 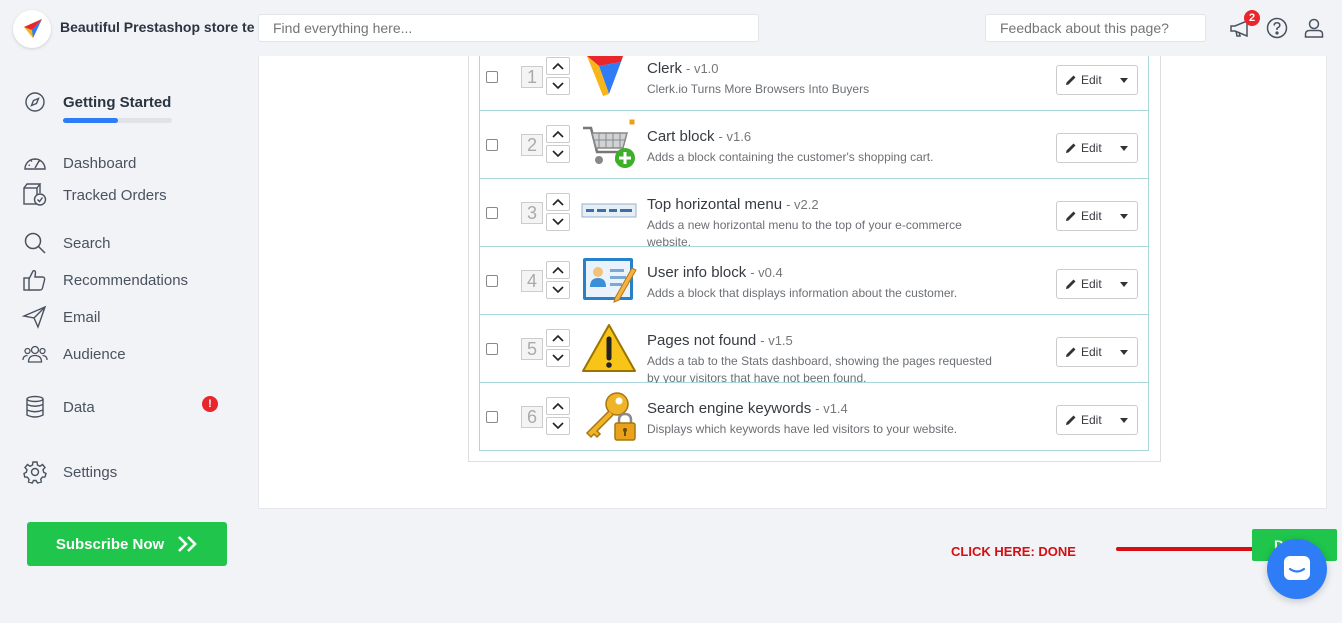 I want to click on module-version: - v2.2, so click(x=802, y=204).